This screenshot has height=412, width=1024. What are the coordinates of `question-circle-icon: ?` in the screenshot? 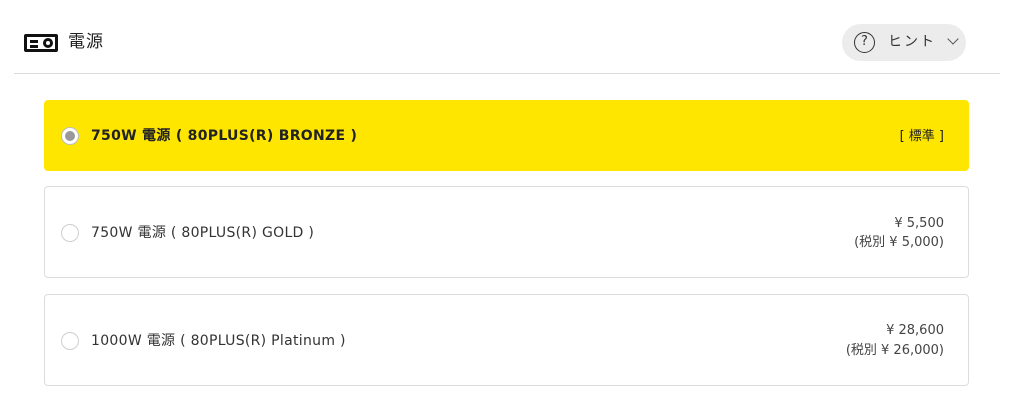 It's located at (864, 42).